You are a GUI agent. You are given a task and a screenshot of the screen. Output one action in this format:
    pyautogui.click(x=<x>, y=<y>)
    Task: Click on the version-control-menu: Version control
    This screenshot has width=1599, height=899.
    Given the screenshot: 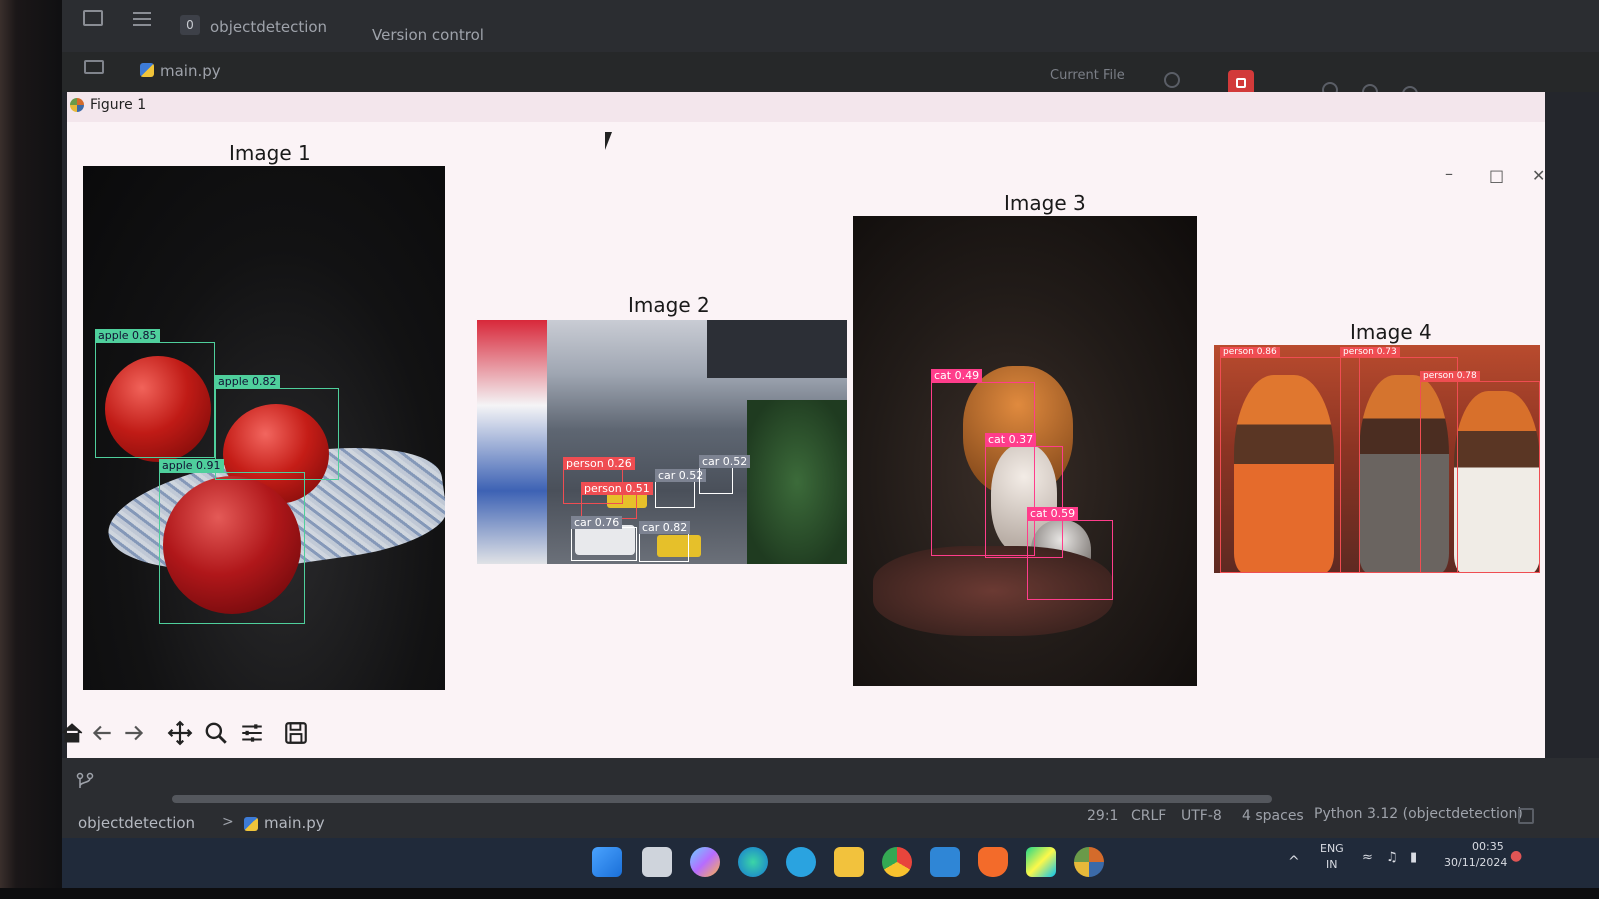 What is the action you would take?
    pyautogui.click(x=428, y=35)
    